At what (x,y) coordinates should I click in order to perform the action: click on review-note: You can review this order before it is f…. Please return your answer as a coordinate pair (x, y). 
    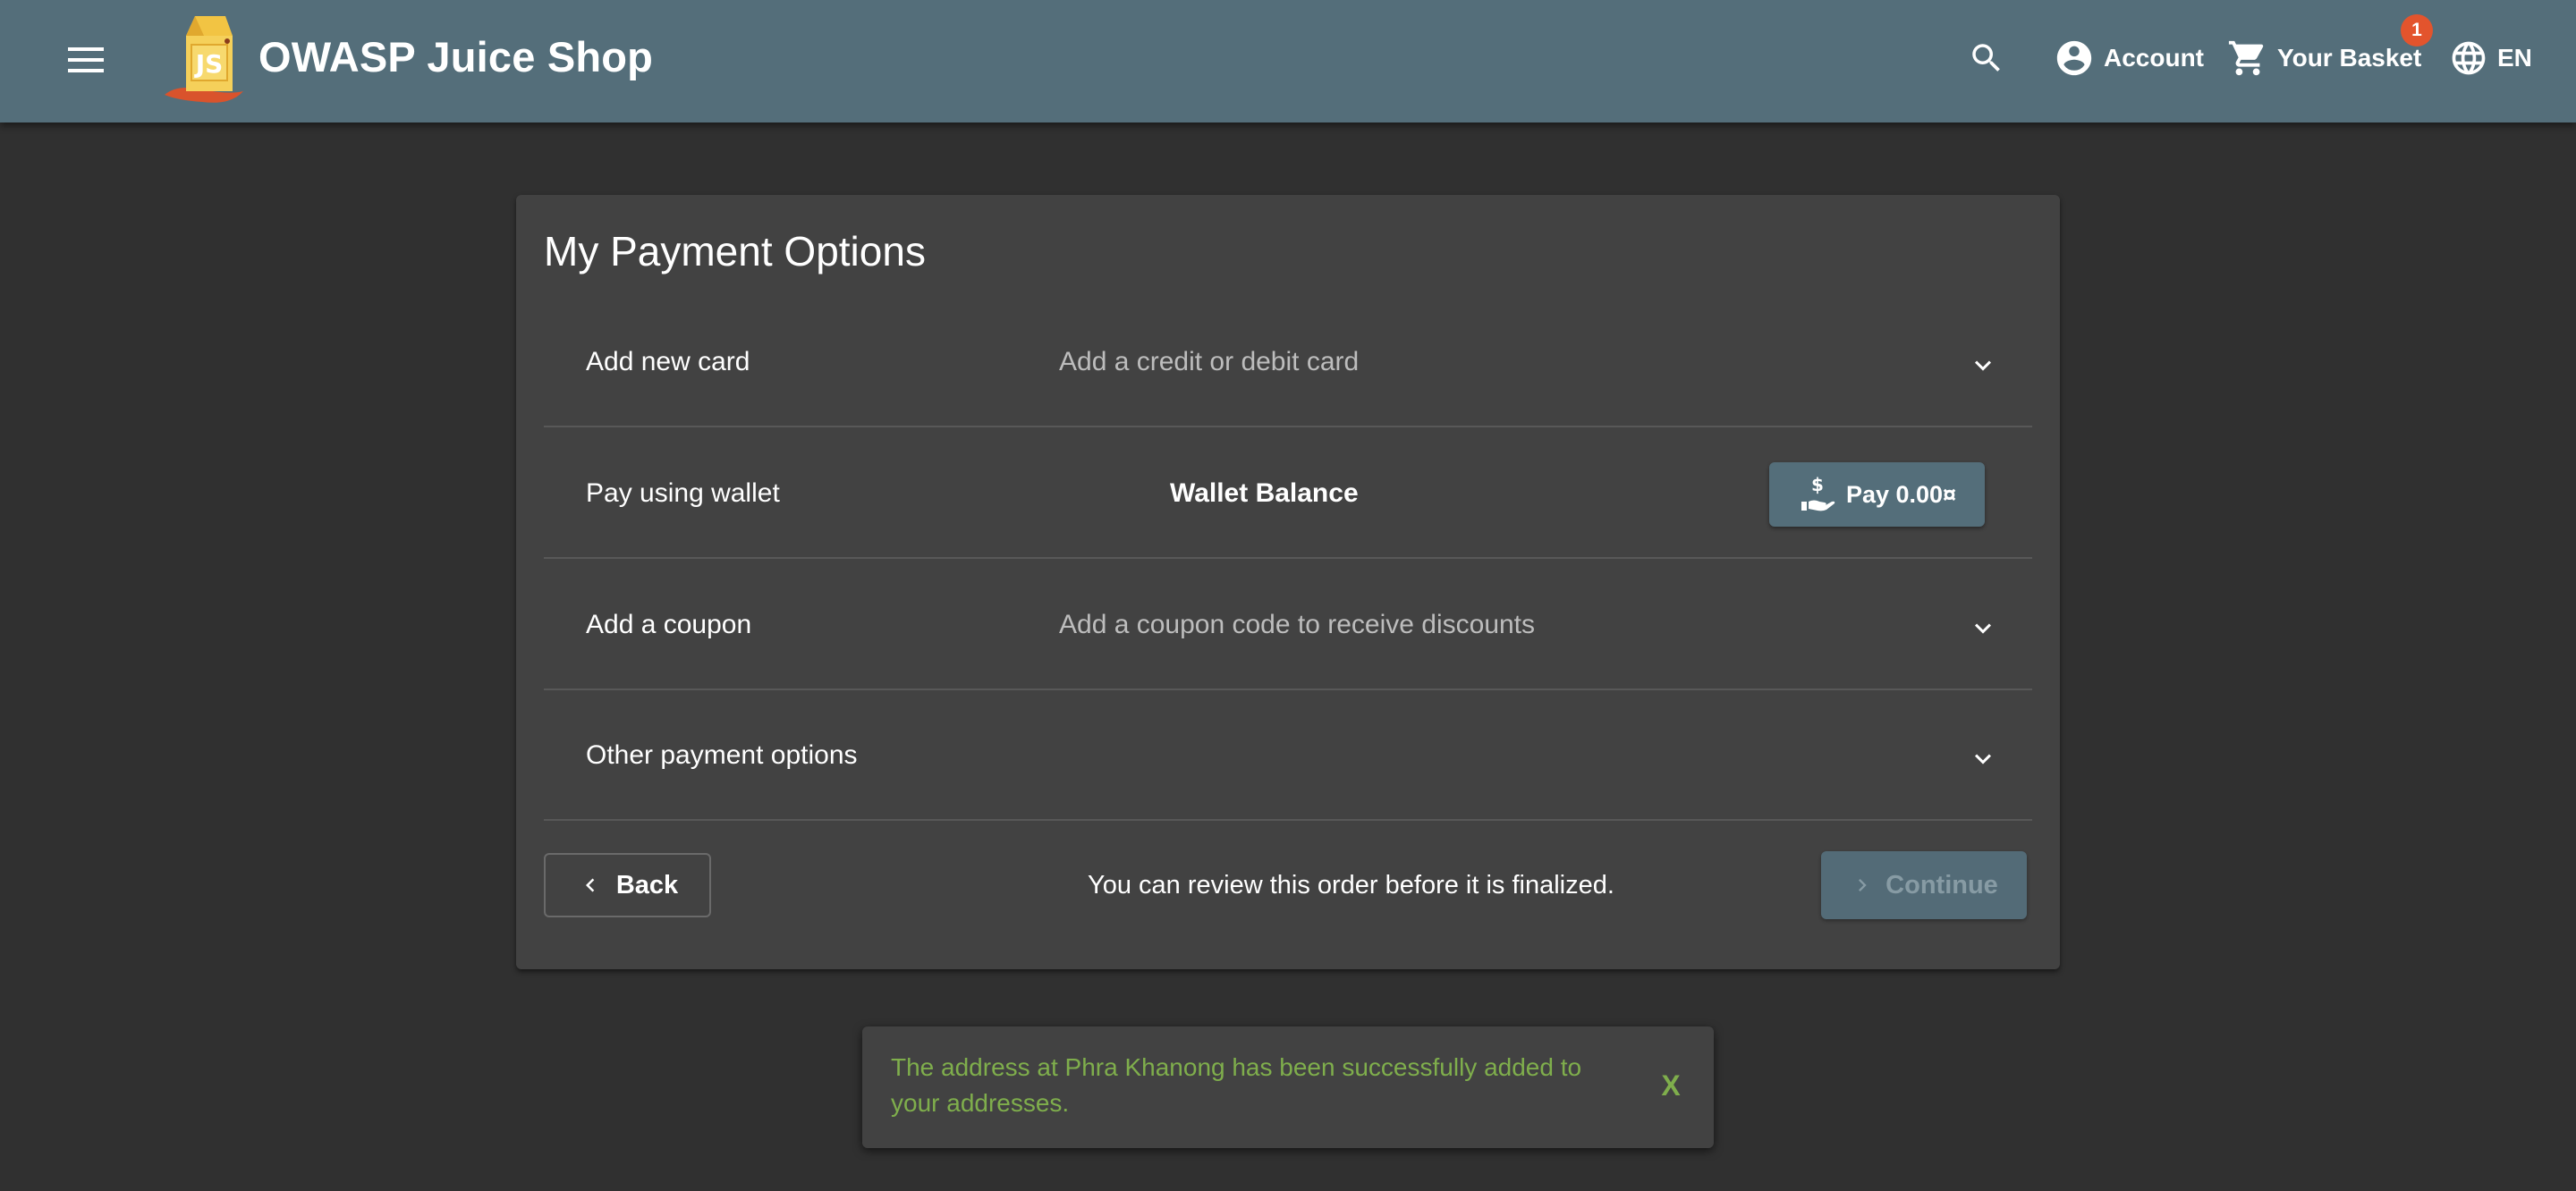
    Looking at the image, I should click on (1351, 885).